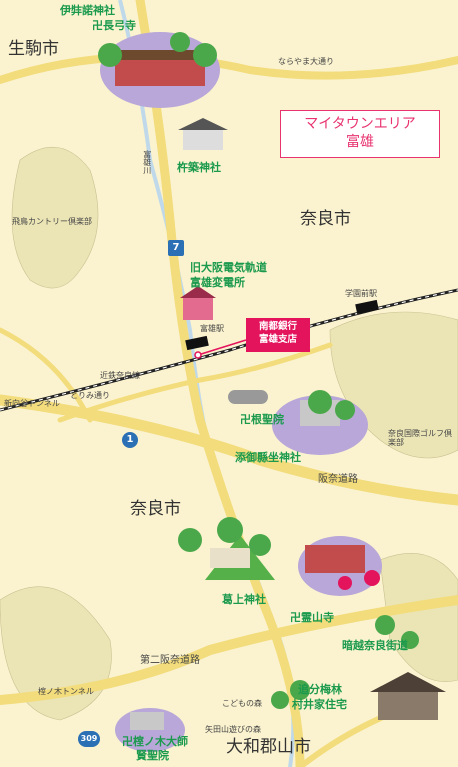  What do you see at coordinates (90, 395) in the screenshot?
I see `road-torimi-dori: とりみ通り` at bounding box center [90, 395].